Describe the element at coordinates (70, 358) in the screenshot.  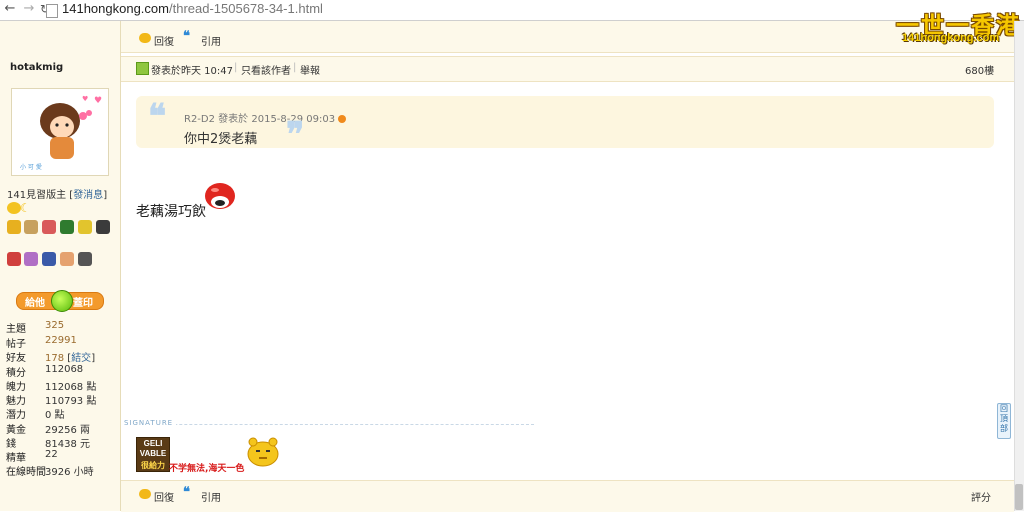
I see `stat-value: 178 [結交]` at that location.